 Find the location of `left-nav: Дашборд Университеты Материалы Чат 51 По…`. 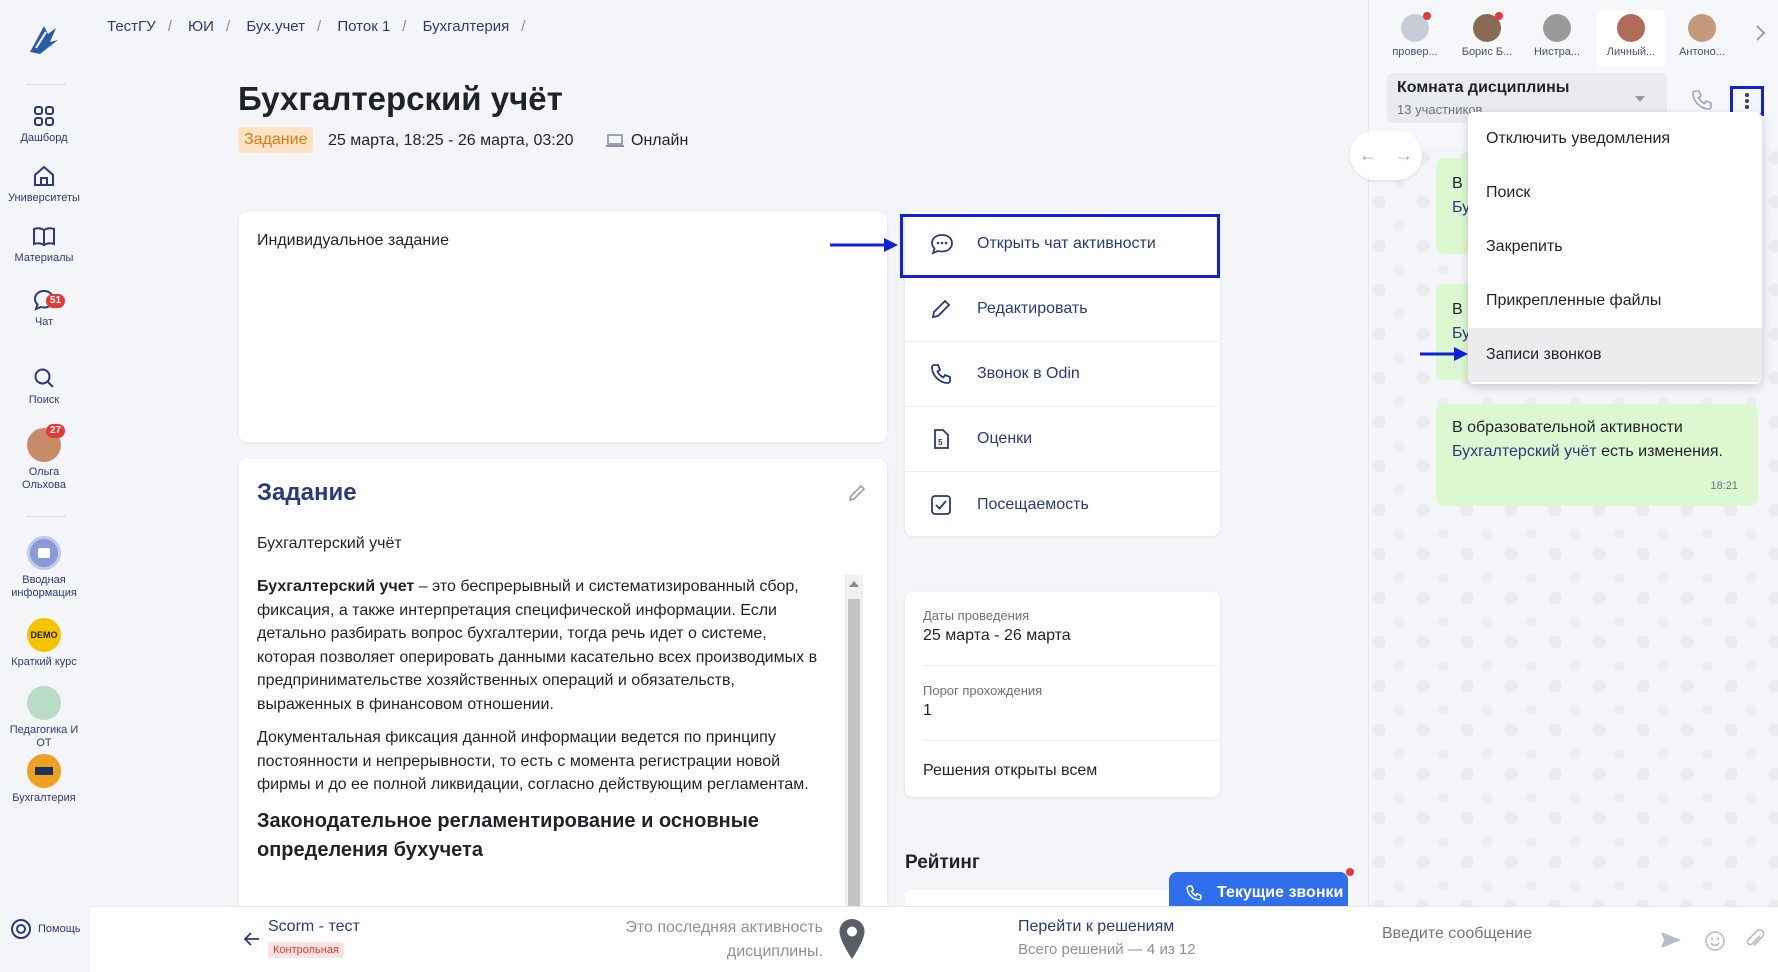

left-nav: Дашборд Университеты Материалы Чат 51 По… is located at coordinates (44, 486).